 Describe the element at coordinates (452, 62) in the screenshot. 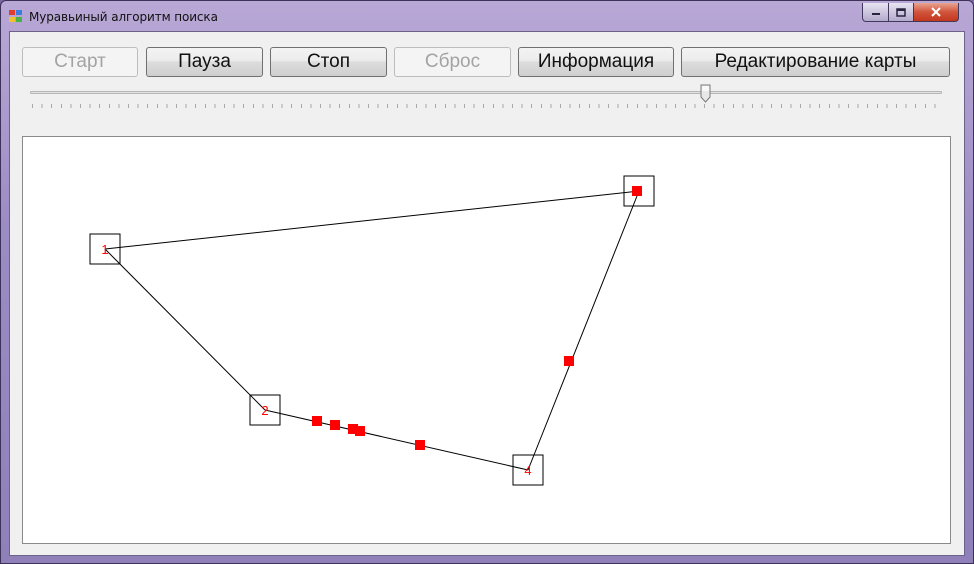

I see `reset-button: Сброс` at that location.